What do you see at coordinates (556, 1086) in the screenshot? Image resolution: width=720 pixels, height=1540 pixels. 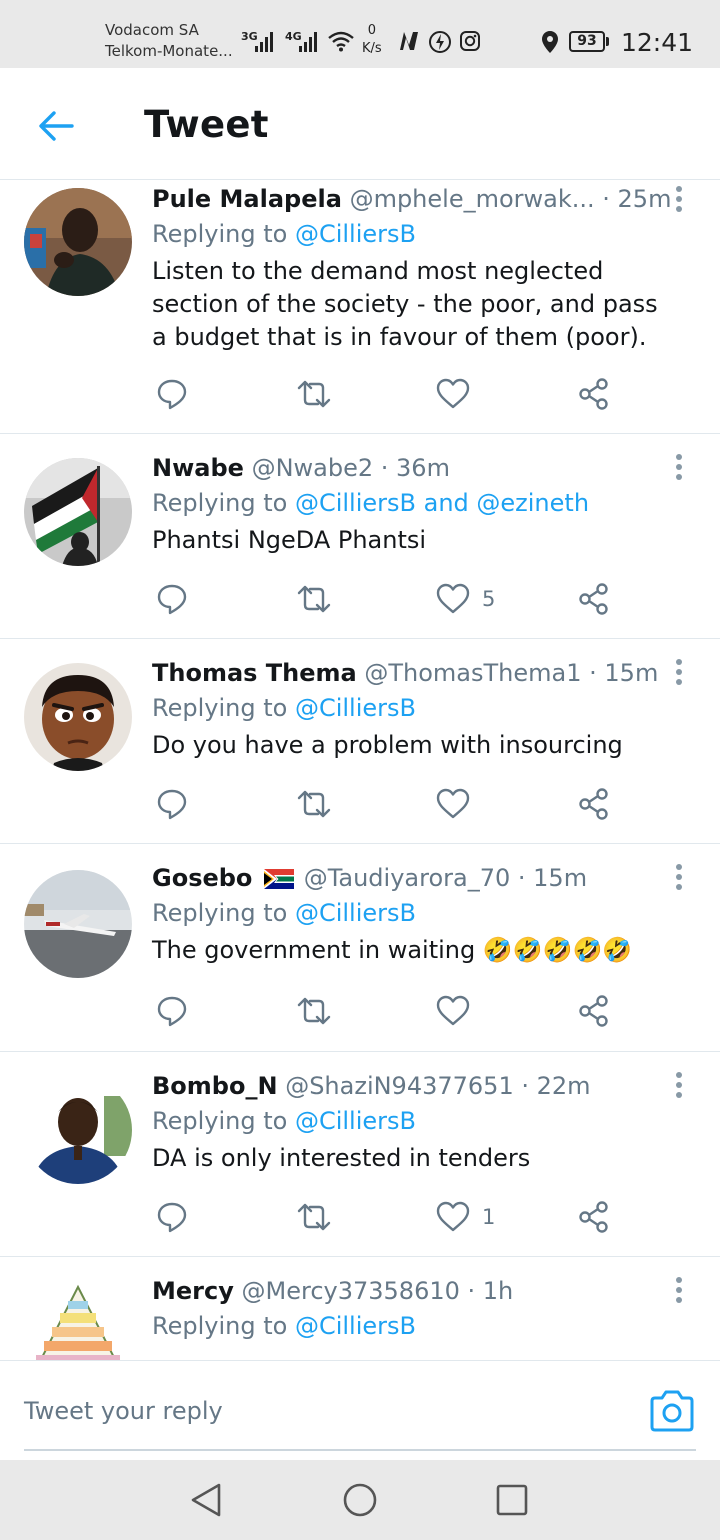 I see `tweet-time: · 22m` at bounding box center [556, 1086].